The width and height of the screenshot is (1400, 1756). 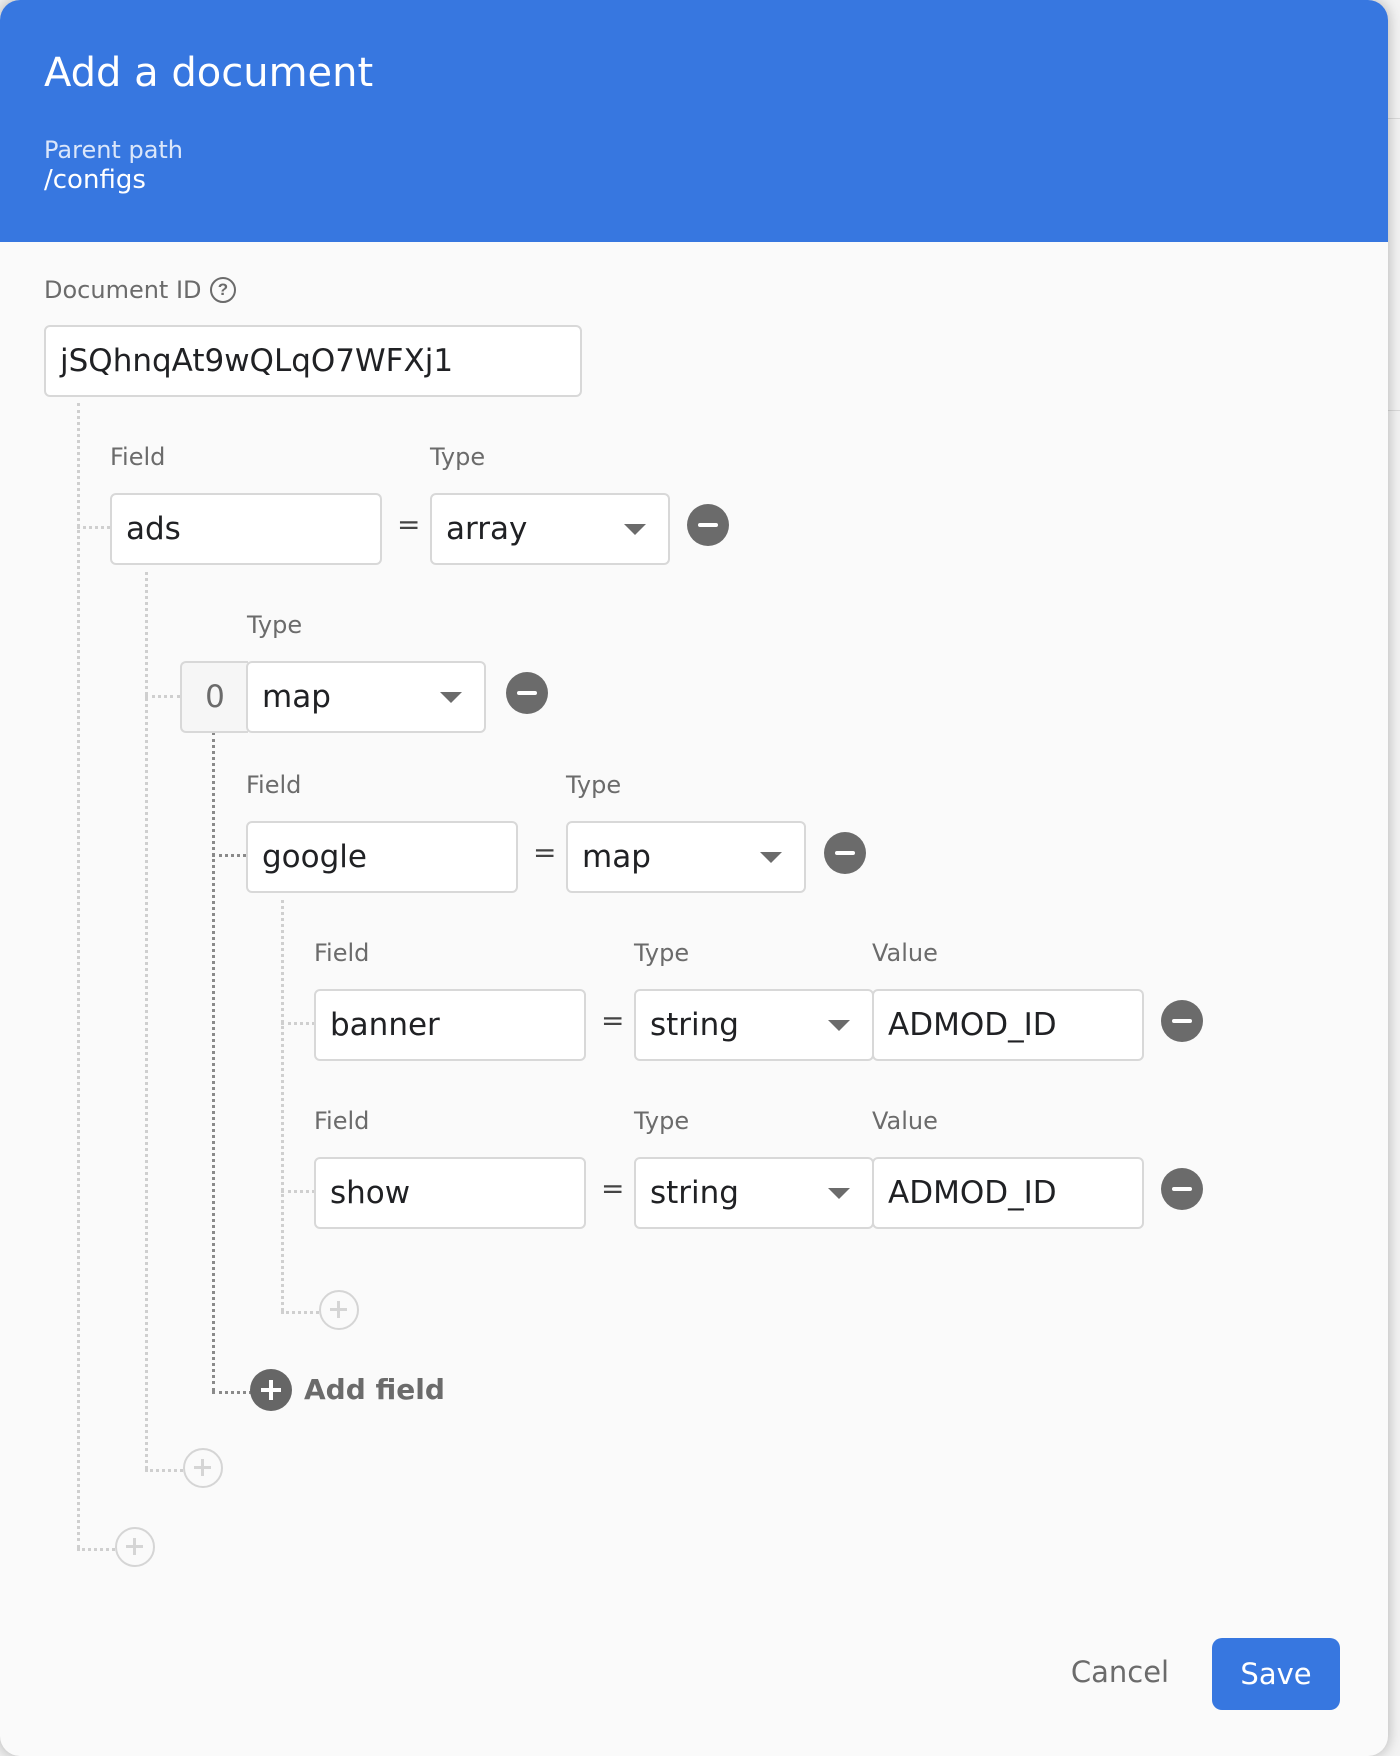 I want to click on add-field-button, so click(x=271, y=1390).